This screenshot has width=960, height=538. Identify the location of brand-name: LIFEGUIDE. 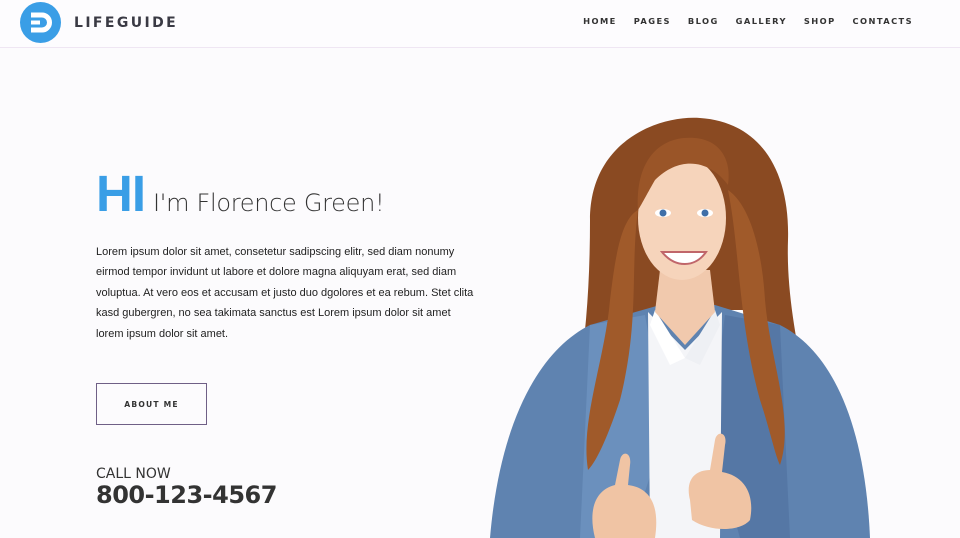
(126, 22).